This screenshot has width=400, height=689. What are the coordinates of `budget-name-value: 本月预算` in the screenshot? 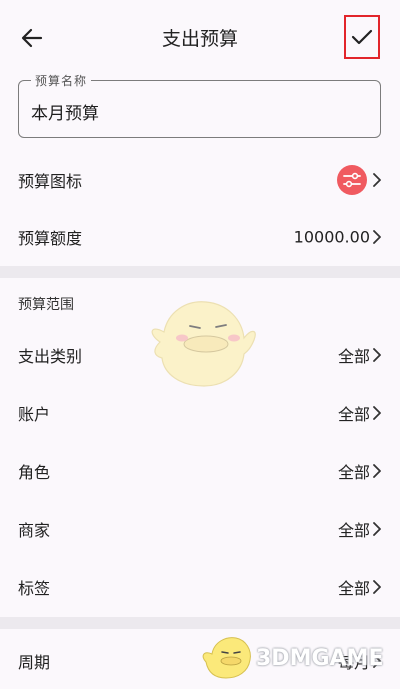 It's located at (65, 111).